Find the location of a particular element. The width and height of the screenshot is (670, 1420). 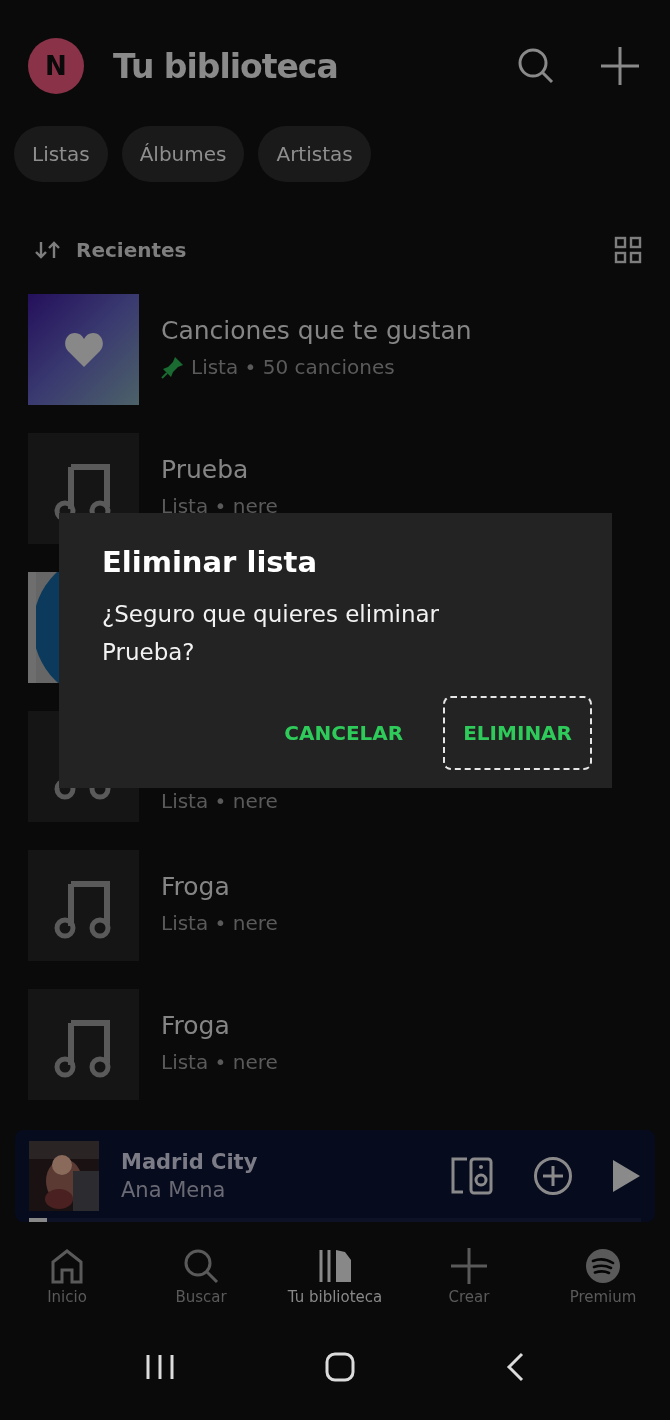

home-icon is located at coordinates (67, 1266).